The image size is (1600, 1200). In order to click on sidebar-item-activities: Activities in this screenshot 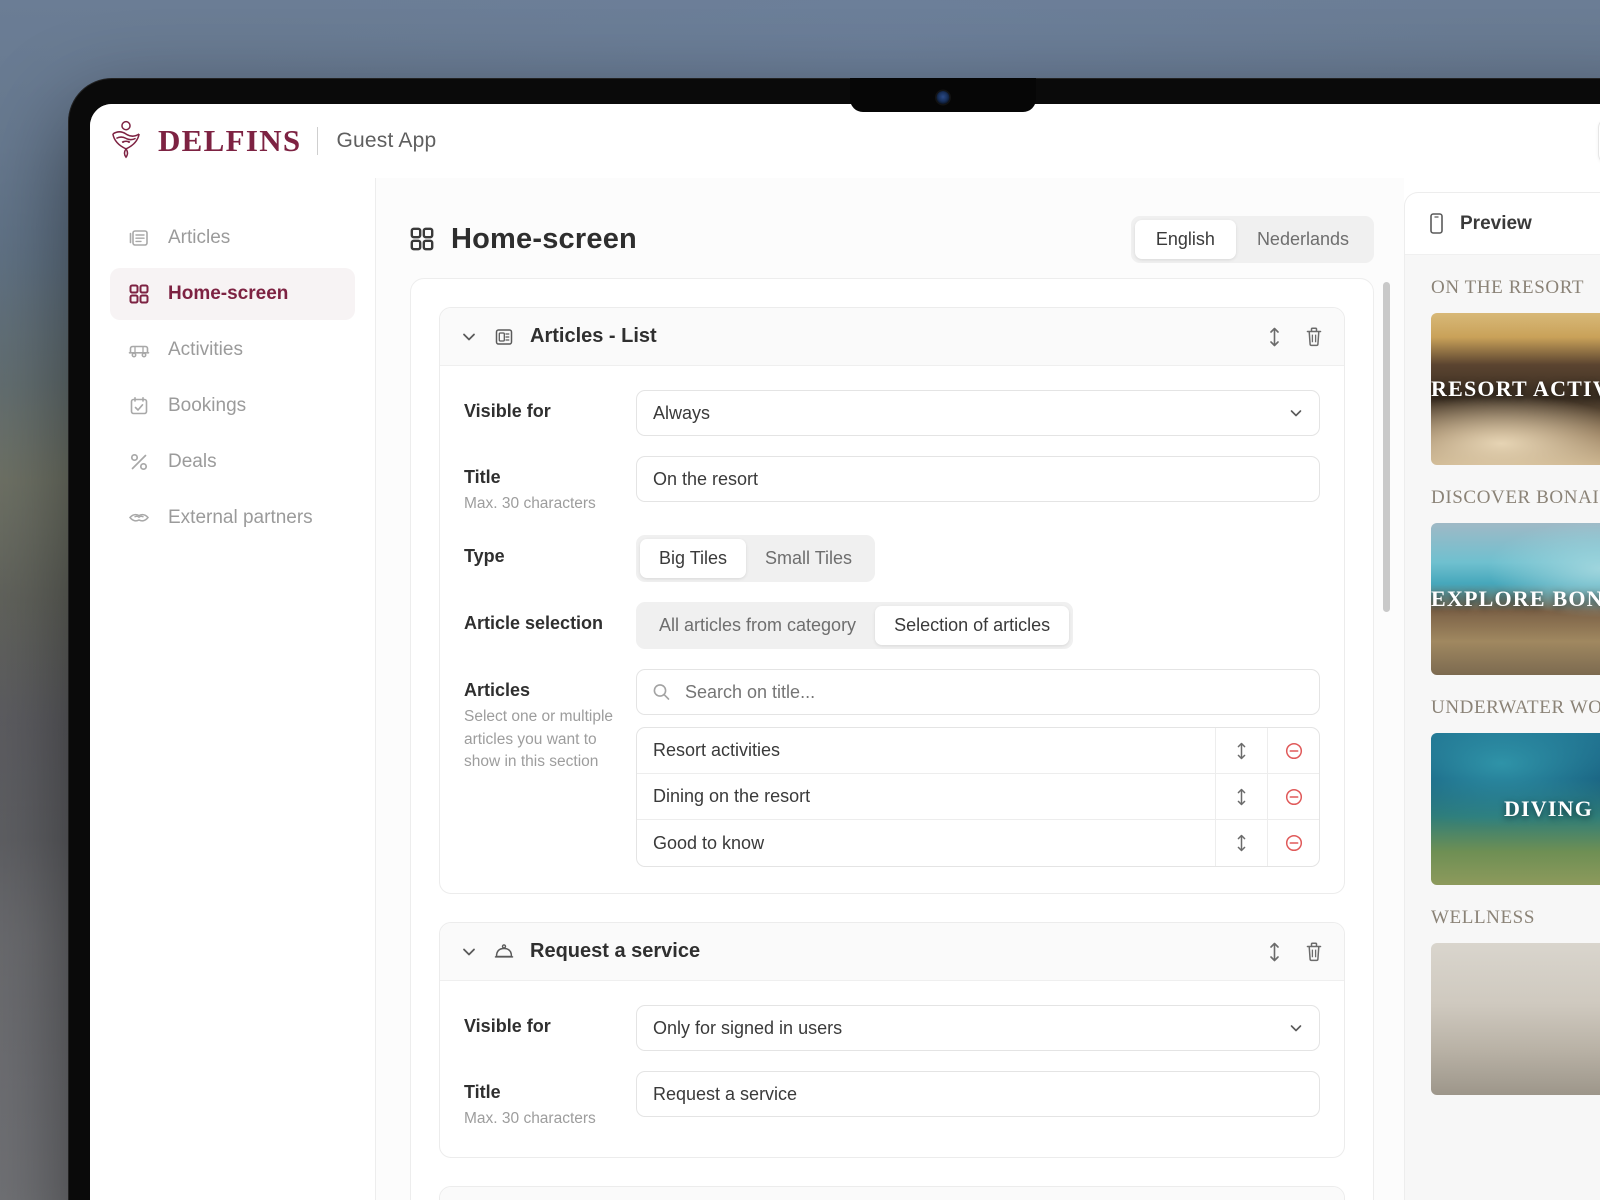, I will do `click(232, 350)`.